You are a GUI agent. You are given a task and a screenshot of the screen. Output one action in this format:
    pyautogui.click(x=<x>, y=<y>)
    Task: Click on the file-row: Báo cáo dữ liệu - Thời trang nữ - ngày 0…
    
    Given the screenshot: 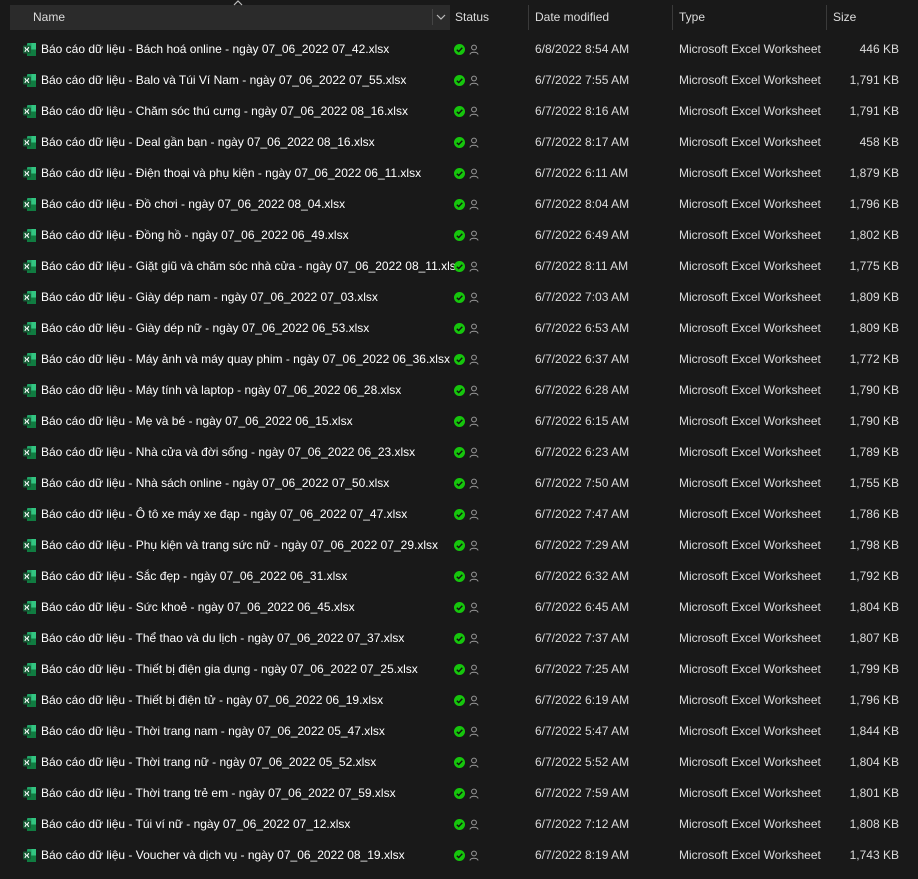 What is the action you would take?
    pyautogui.click(x=459, y=762)
    